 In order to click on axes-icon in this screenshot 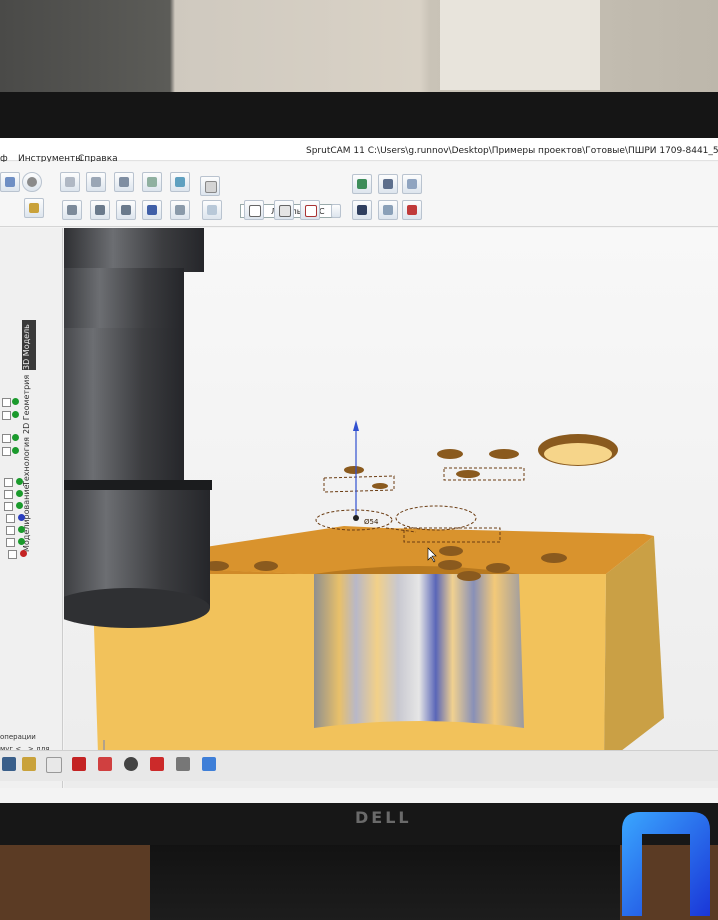, I will do `click(212, 210)`.